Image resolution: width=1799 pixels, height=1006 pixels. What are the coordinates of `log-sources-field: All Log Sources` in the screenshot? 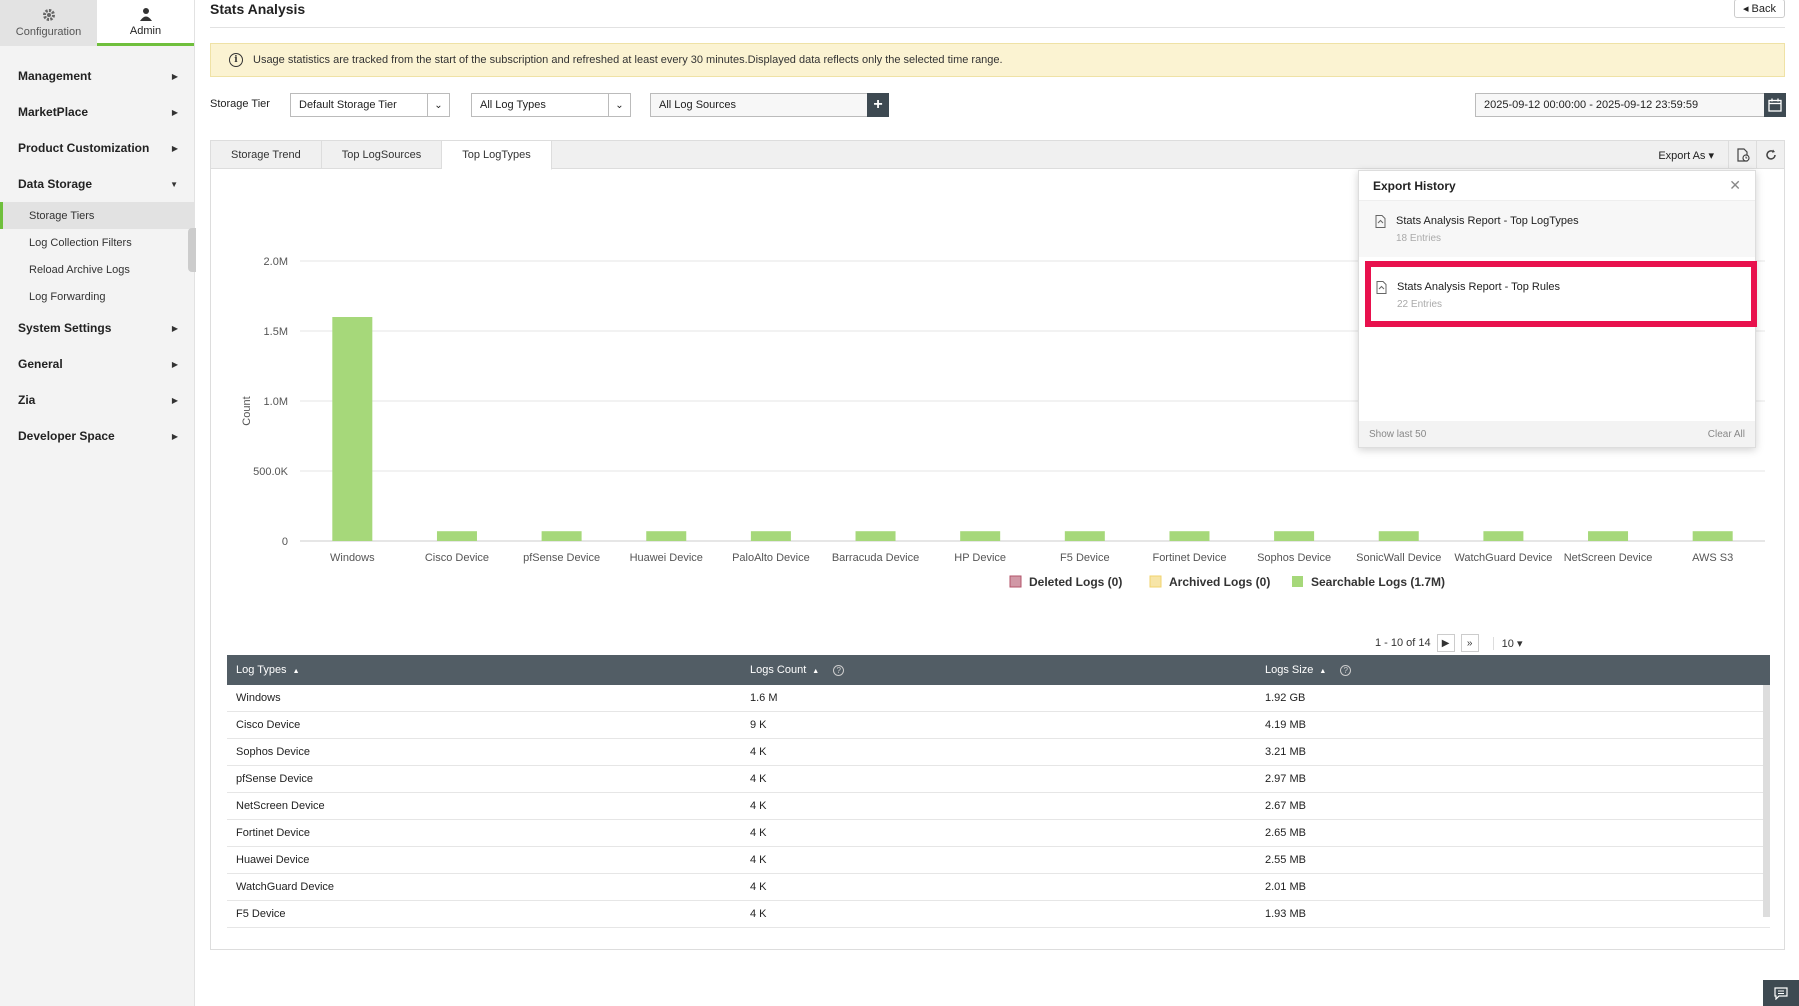 It's located at (759, 105).